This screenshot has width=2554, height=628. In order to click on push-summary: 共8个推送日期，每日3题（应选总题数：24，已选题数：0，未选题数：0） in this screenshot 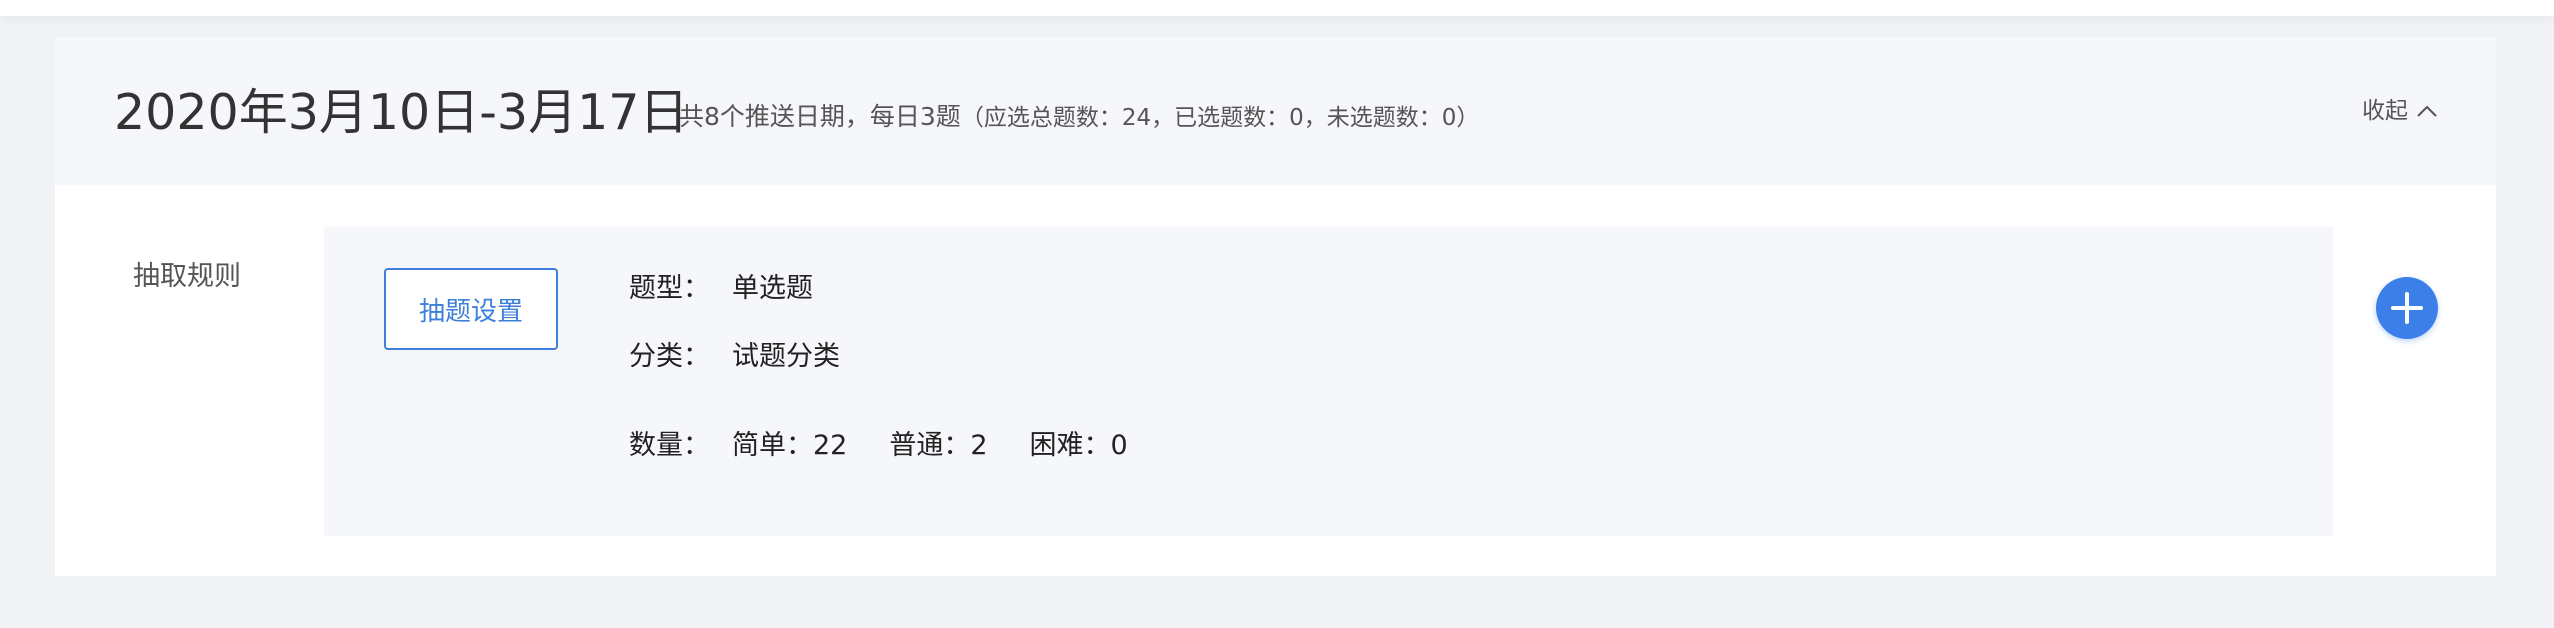, I will do `click(1079, 117)`.